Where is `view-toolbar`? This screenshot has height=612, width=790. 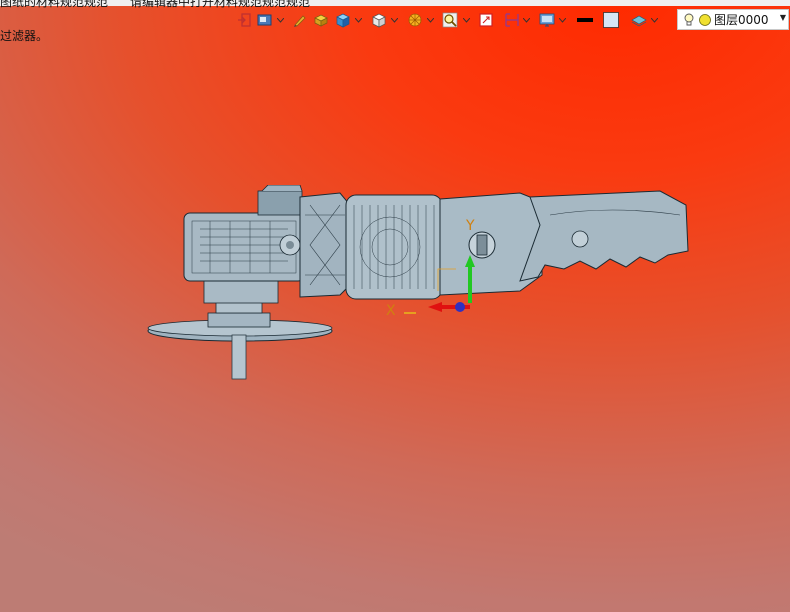 view-toolbar is located at coordinates (446, 20).